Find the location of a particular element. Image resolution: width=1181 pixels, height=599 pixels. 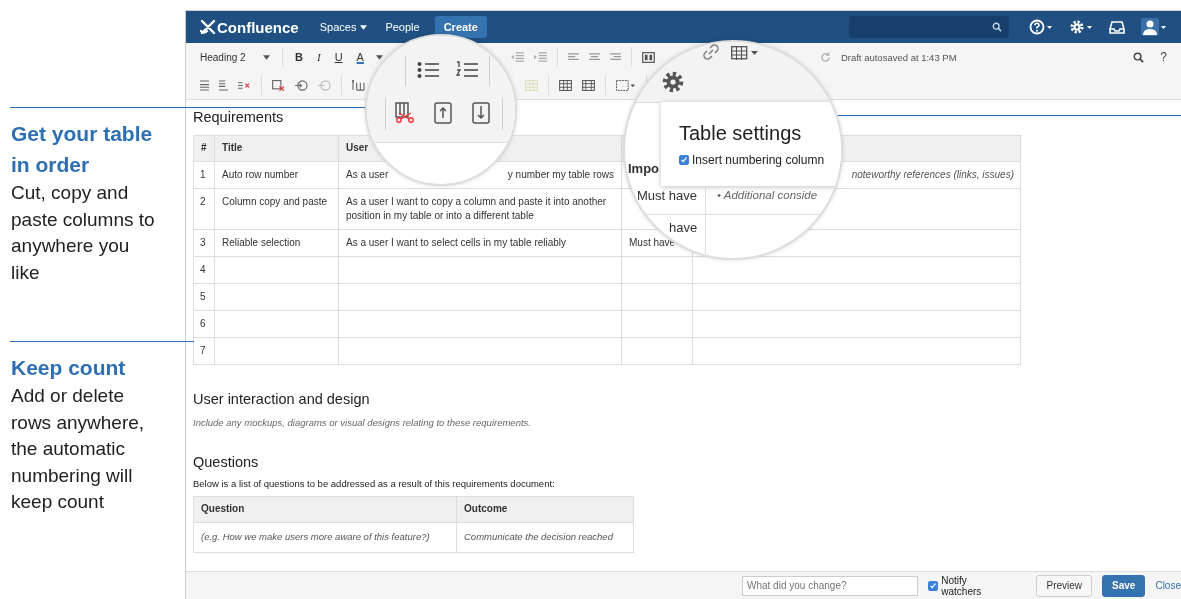

preview-button: Preview is located at coordinates (1064, 585).